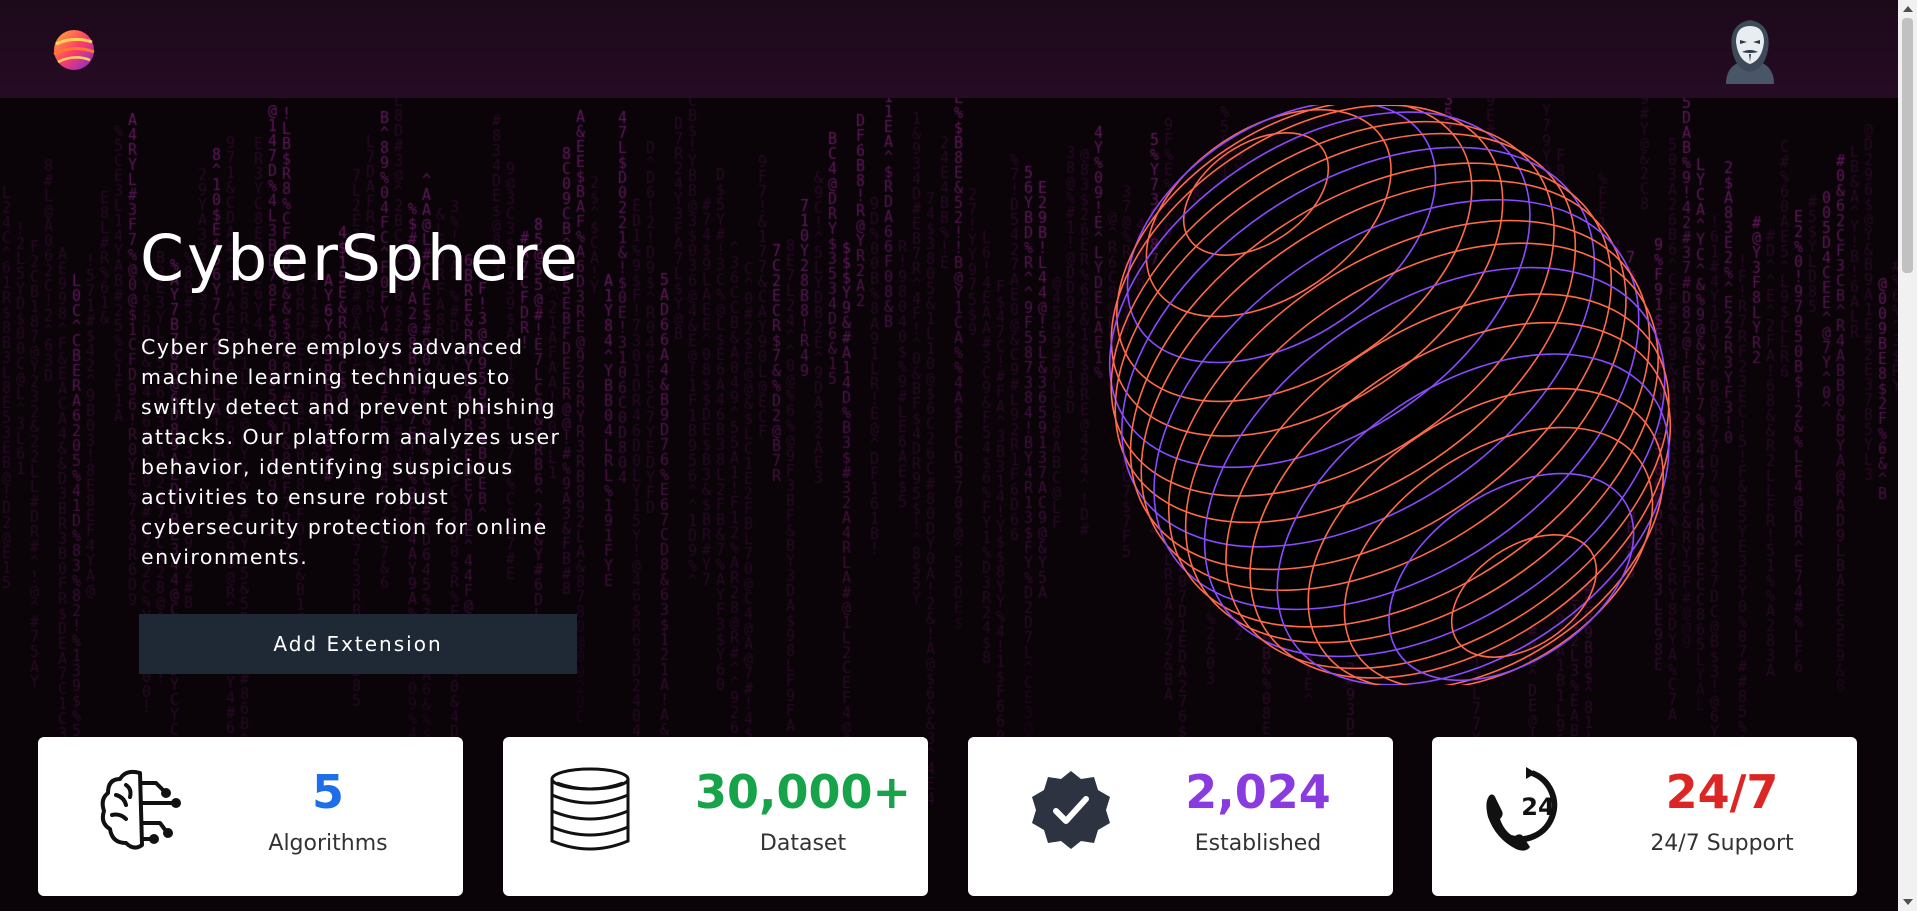 The width and height of the screenshot is (1917, 911). I want to click on scroll-down-arrow-icon, so click(1908, 902).